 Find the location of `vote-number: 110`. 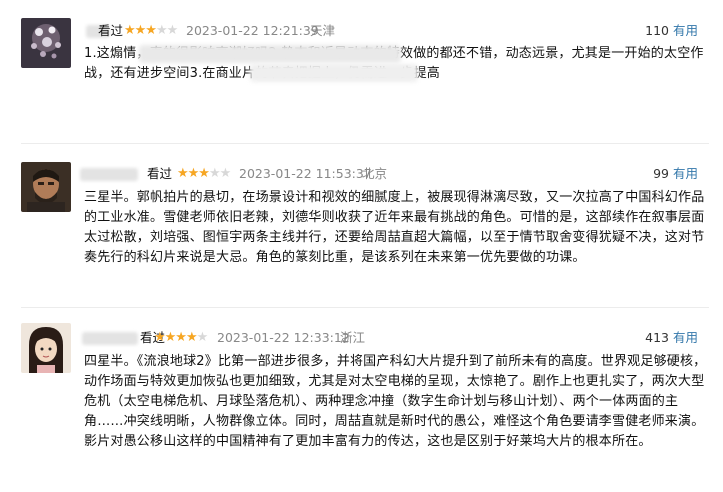

vote-number: 110 is located at coordinates (657, 30).